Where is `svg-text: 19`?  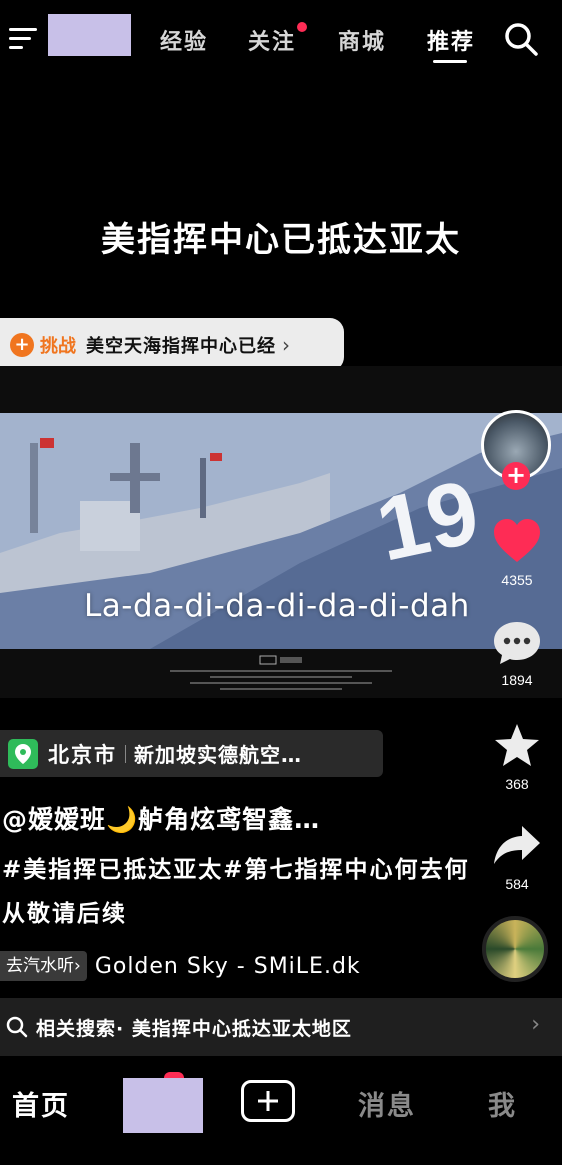
svg-text: 19 is located at coordinates (428, 521).